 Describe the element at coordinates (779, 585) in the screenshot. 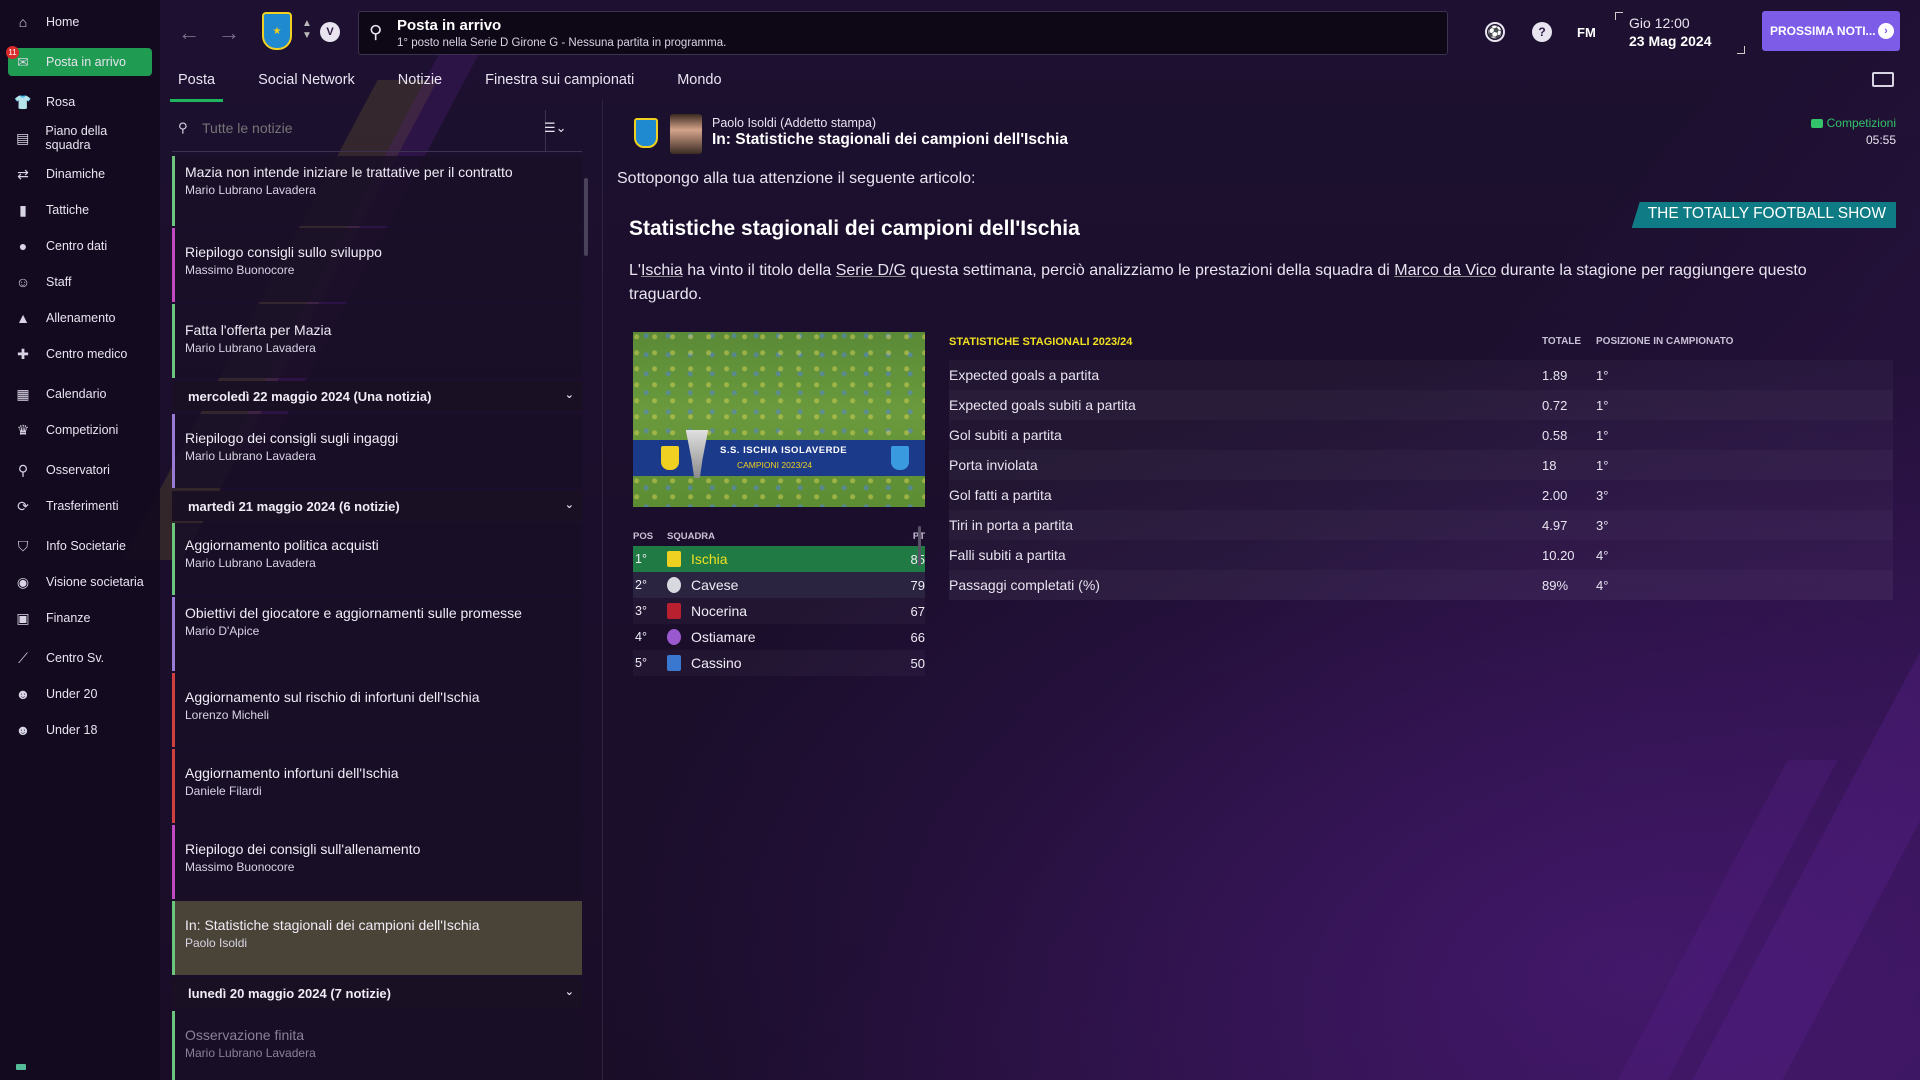

I see `table-row: 2° Cavese 79` at that location.